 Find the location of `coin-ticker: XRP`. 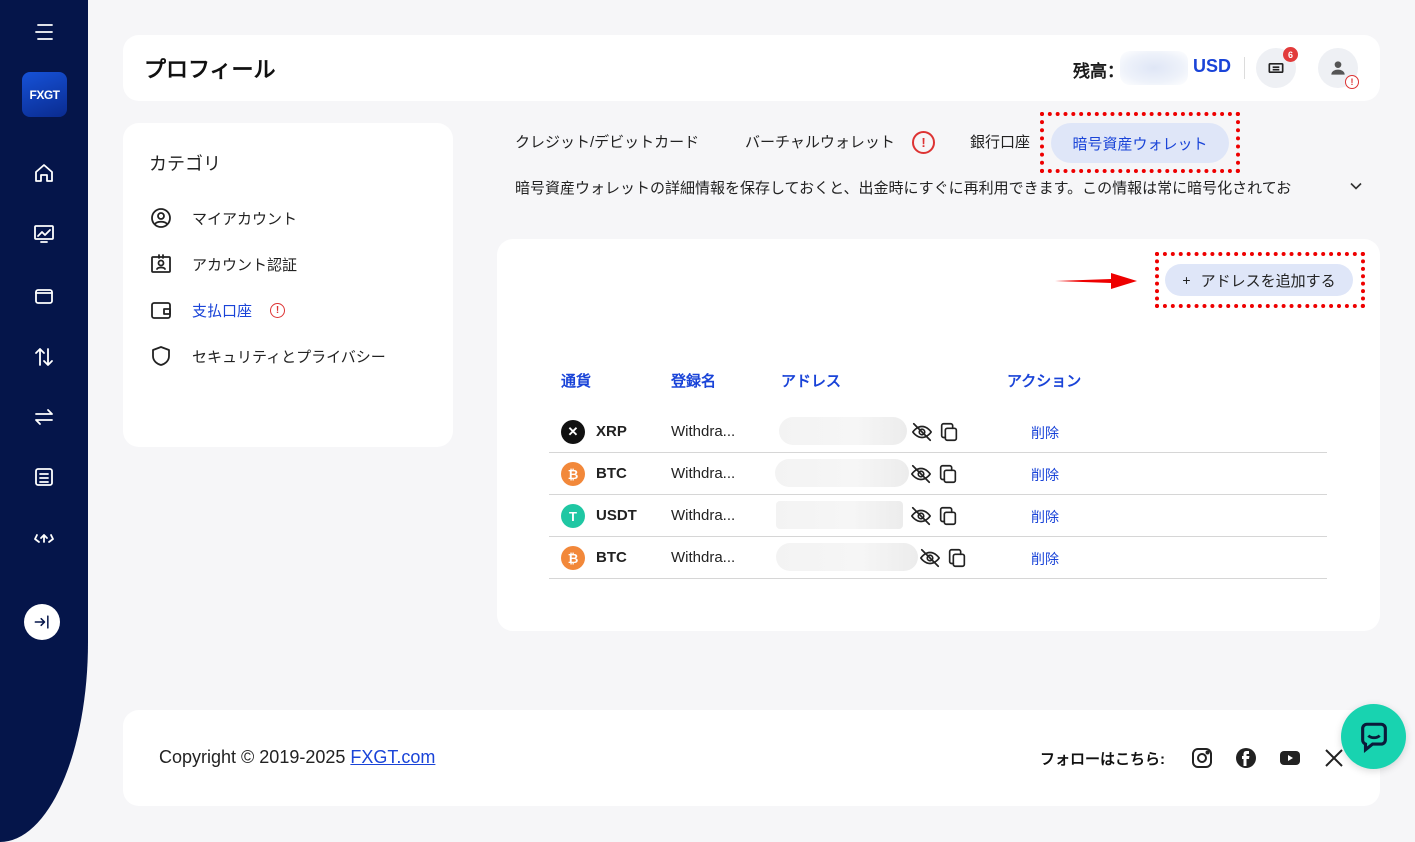

coin-ticker: XRP is located at coordinates (611, 431).